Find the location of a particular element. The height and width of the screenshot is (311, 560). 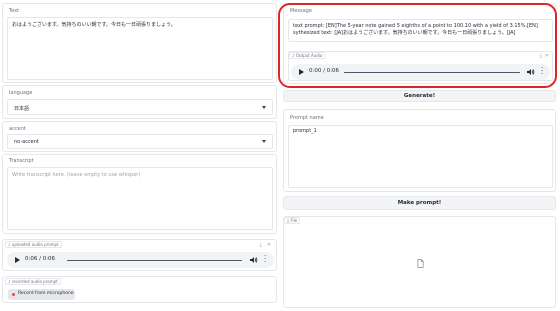

file-tag-label: File is located at coordinates (294, 220).